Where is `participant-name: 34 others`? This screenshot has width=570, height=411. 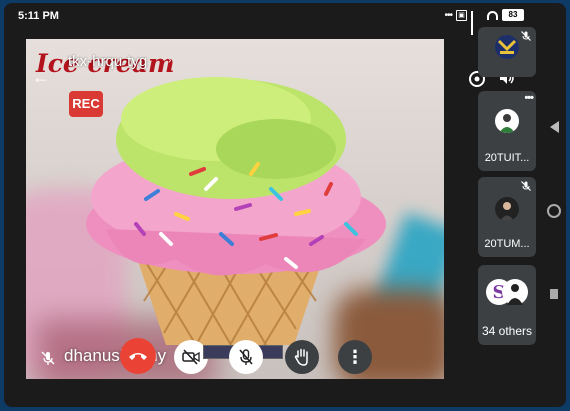
participant-name: 34 others is located at coordinates (507, 331).